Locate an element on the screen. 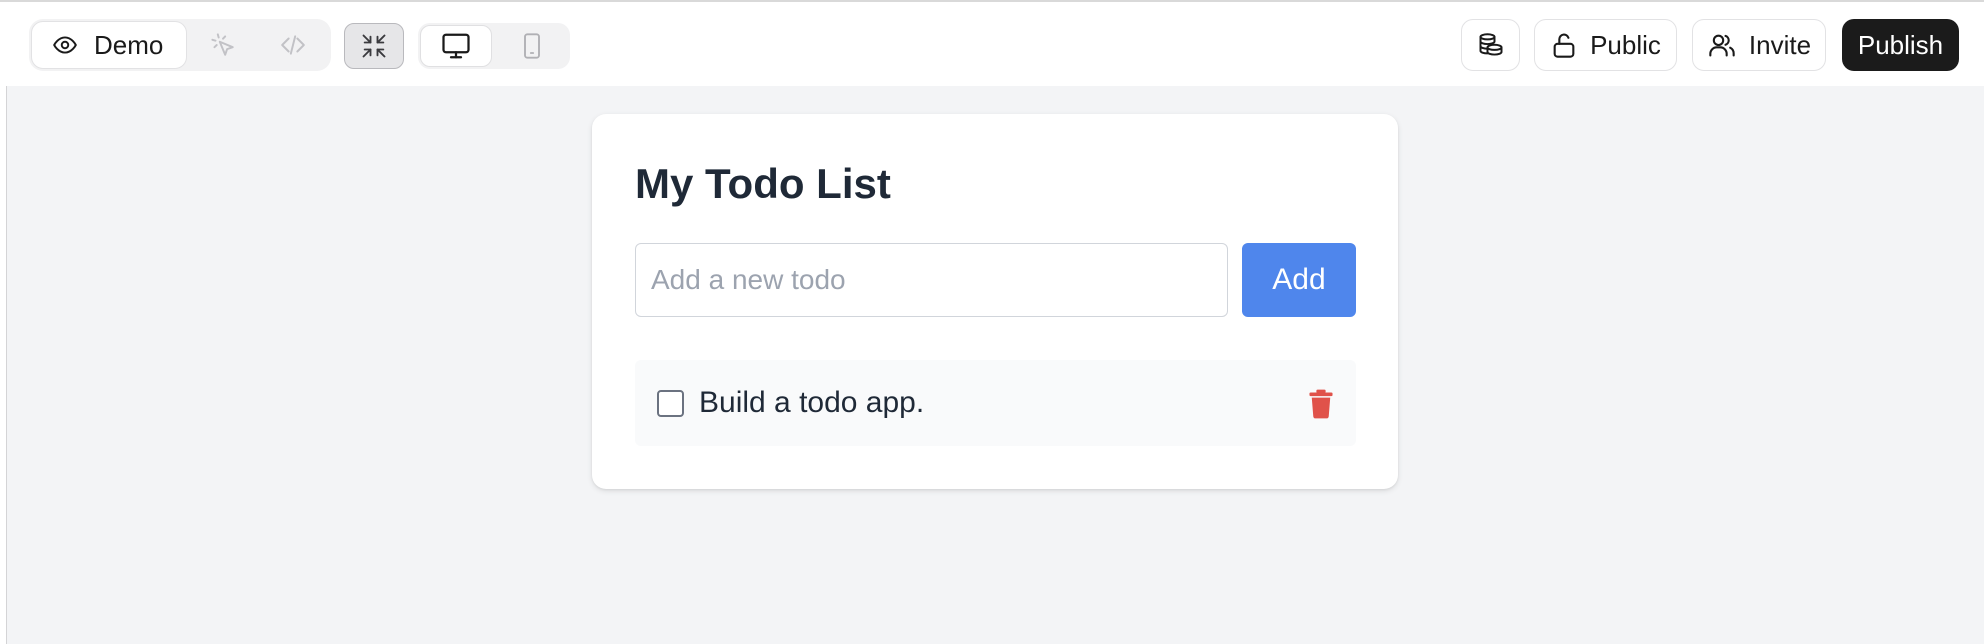 The height and width of the screenshot is (644, 1984). database-icon is located at coordinates (1491, 45).